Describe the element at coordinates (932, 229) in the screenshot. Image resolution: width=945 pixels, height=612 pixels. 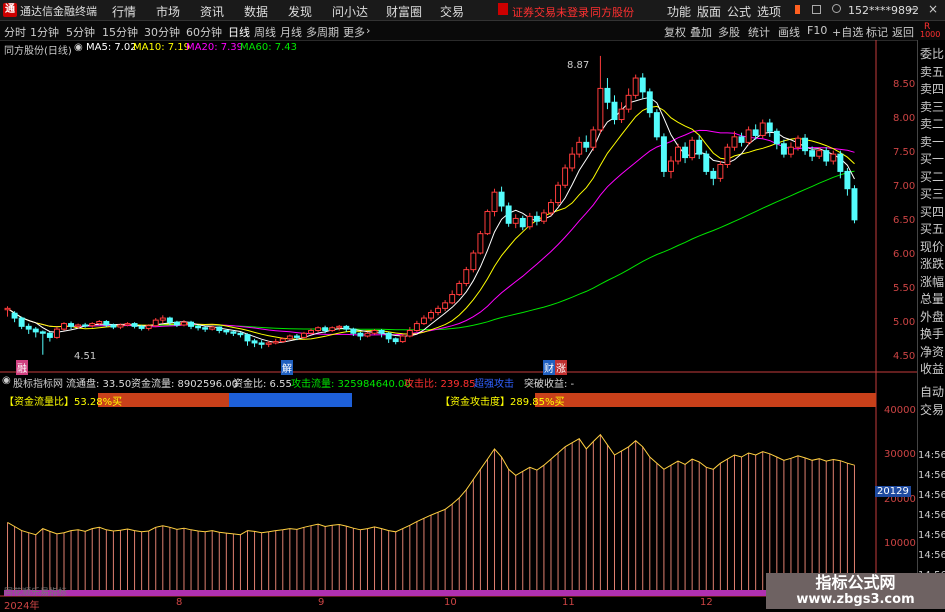
I see `panel-item: 买五` at that location.